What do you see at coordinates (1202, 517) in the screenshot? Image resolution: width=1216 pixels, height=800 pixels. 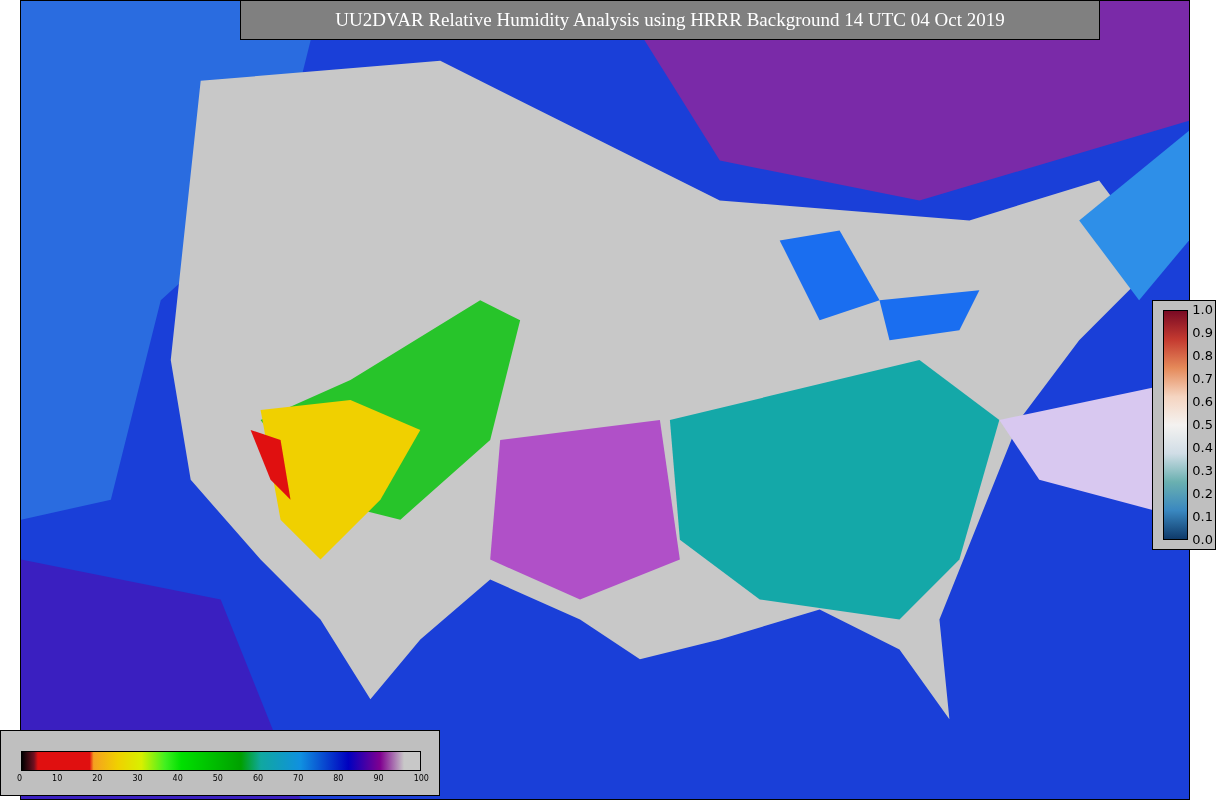 I see `tick-label: 0.1` at bounding box center [1202, 517].